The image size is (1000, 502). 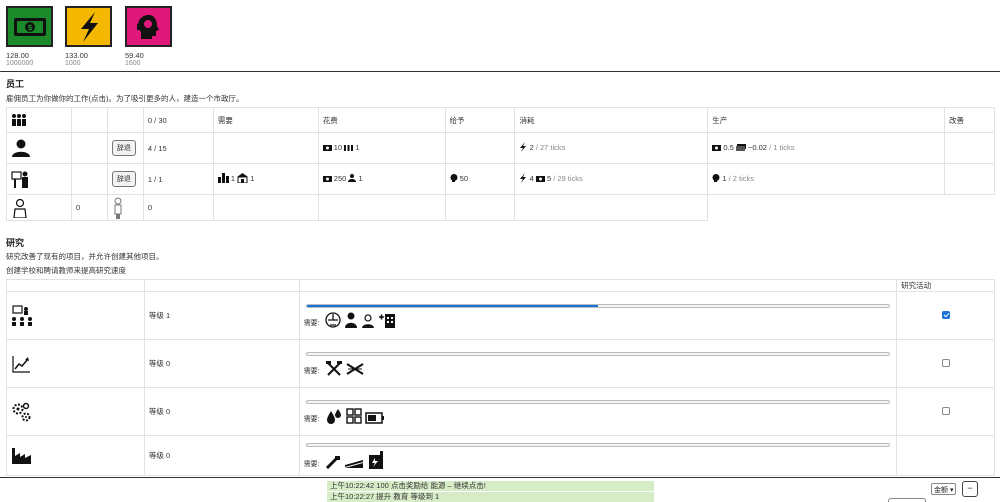 I want to click on astronaut-icon, so click(x=118, y=208).